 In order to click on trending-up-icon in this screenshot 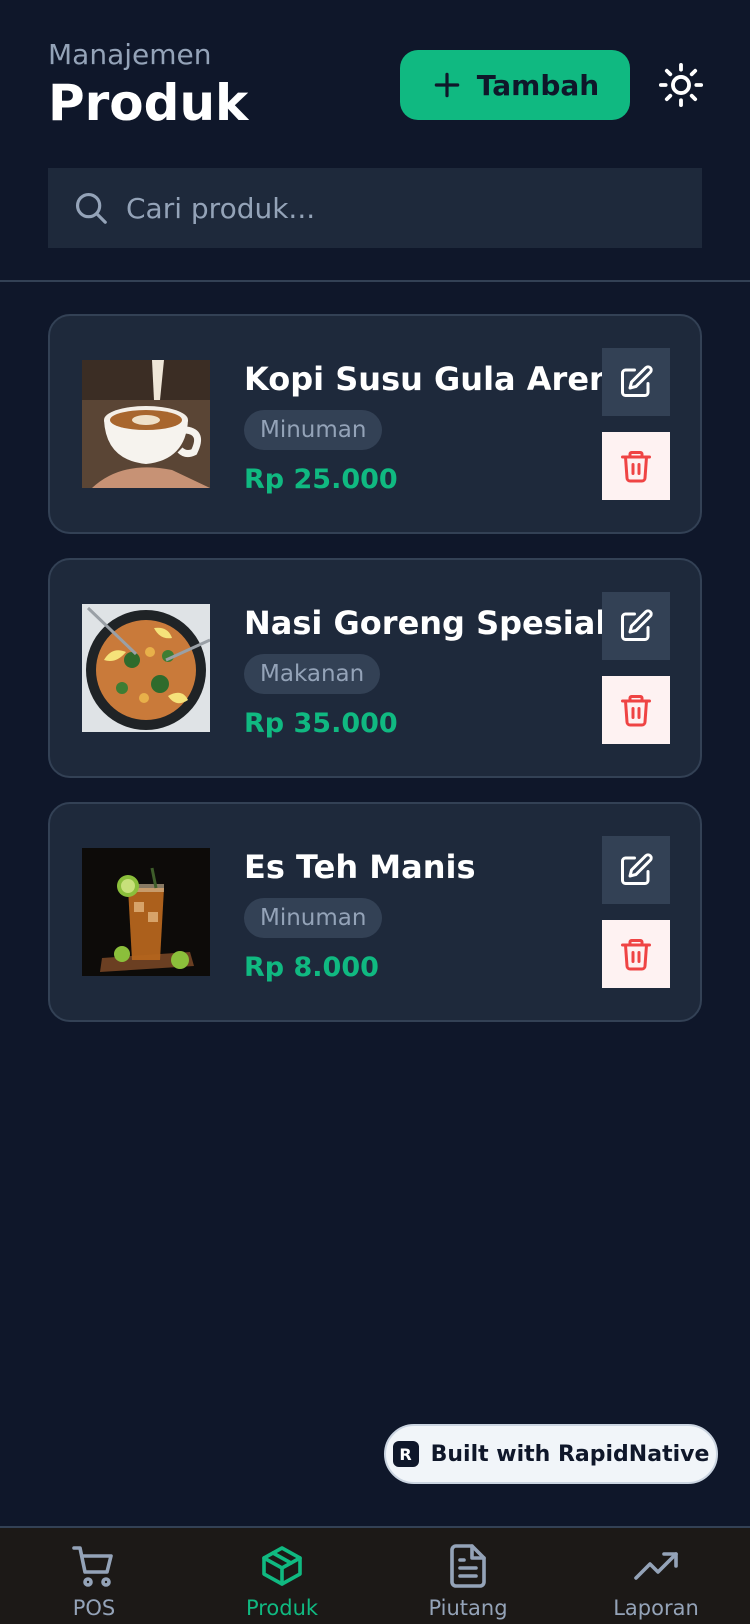, I will do `click(656, 1566)`.